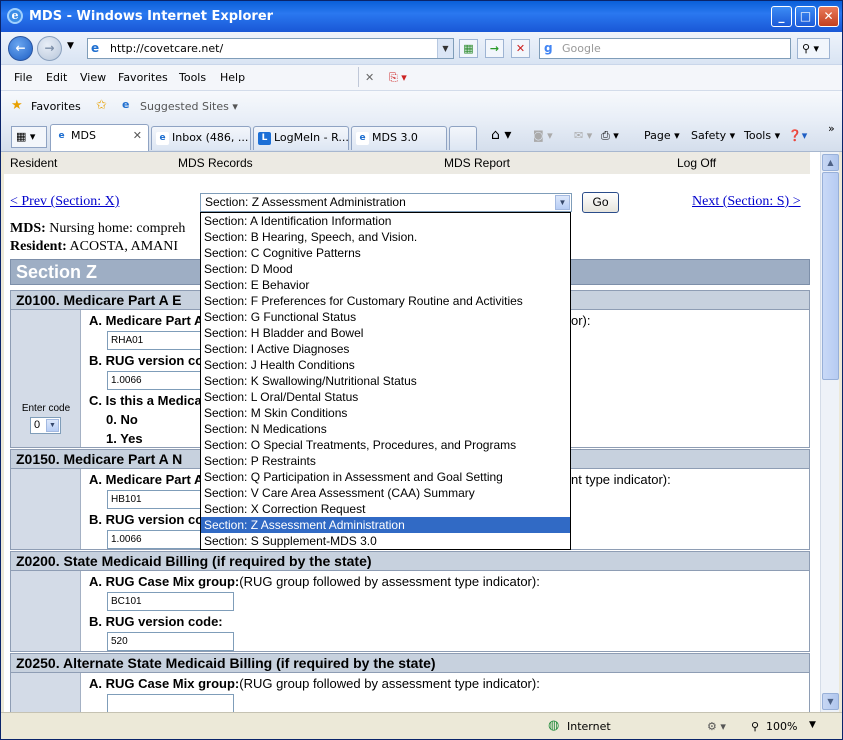  What do you see at coordinates (56, 77) in the screenshot?
I see `menu-edit: Edit` at bounding box center [56, 77].